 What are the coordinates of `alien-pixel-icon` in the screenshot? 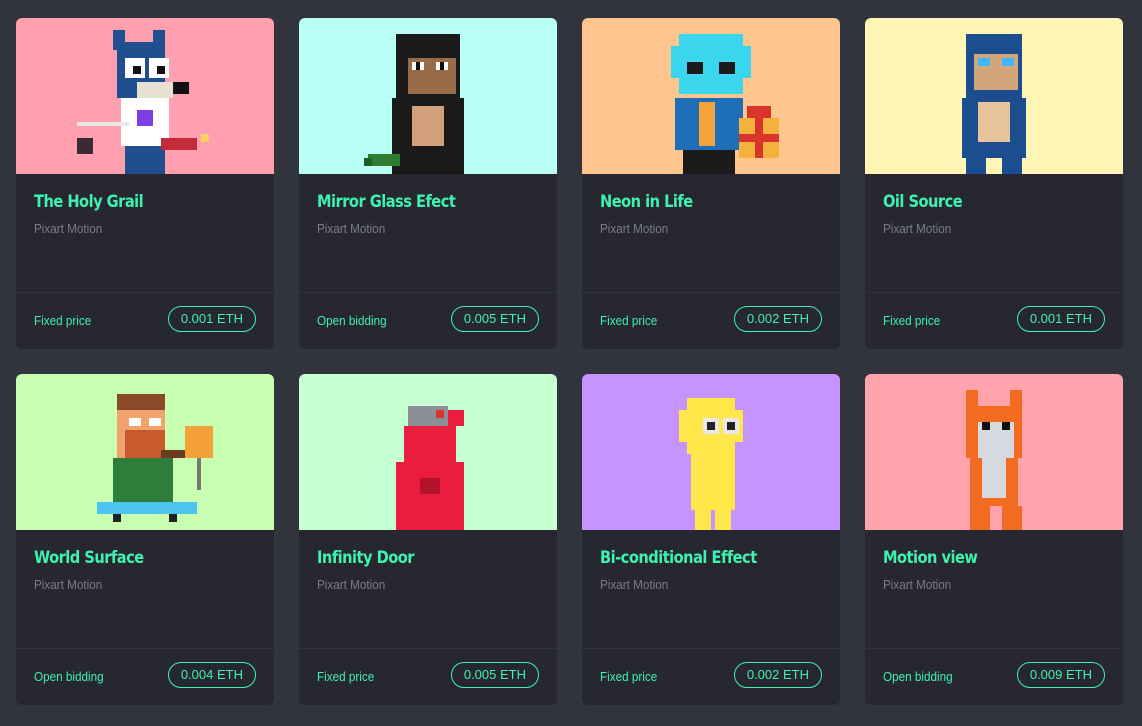 It's located at (725, 104).